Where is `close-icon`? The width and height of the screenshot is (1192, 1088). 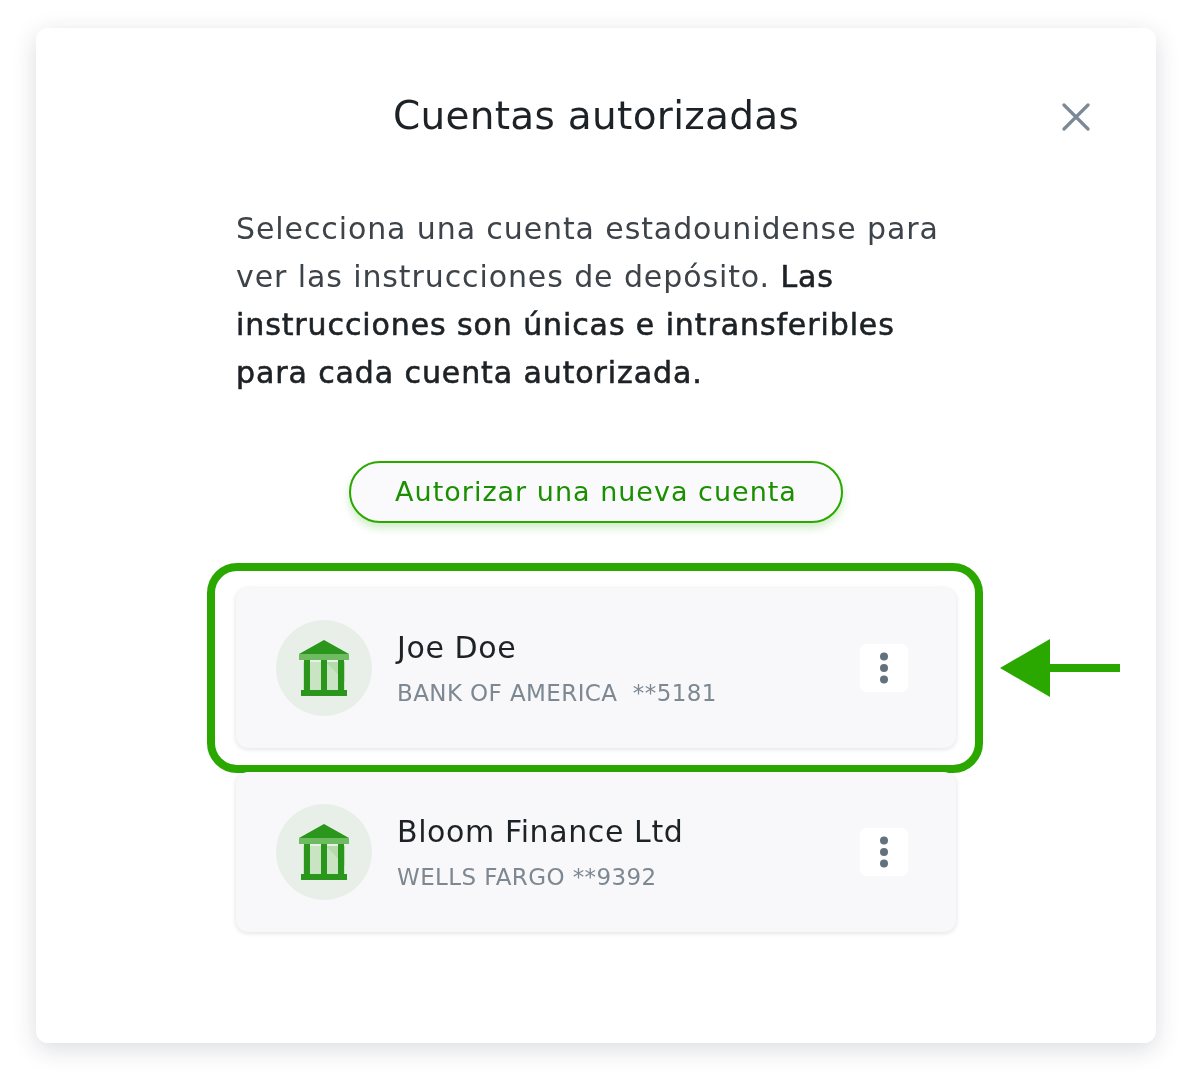
close-icon is located at coordinates (1076, 117).